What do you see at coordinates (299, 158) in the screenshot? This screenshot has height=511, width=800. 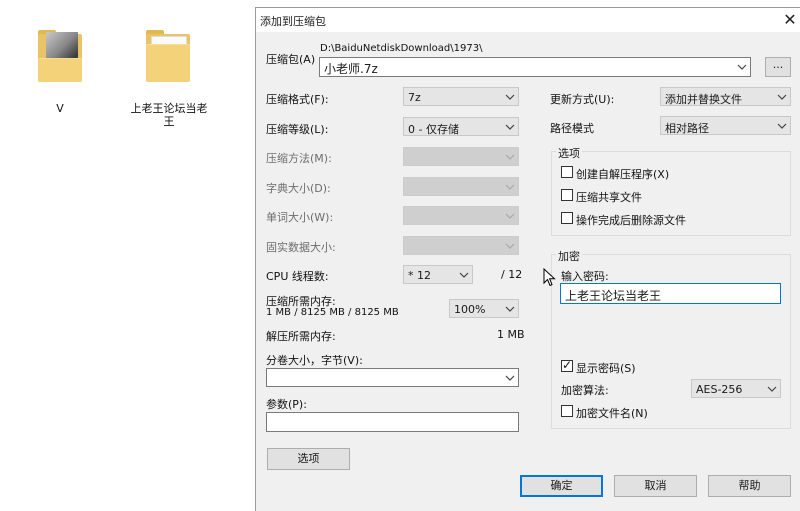 I see `method-label: 压缩方法(M):` at bounding box center [299, 158].